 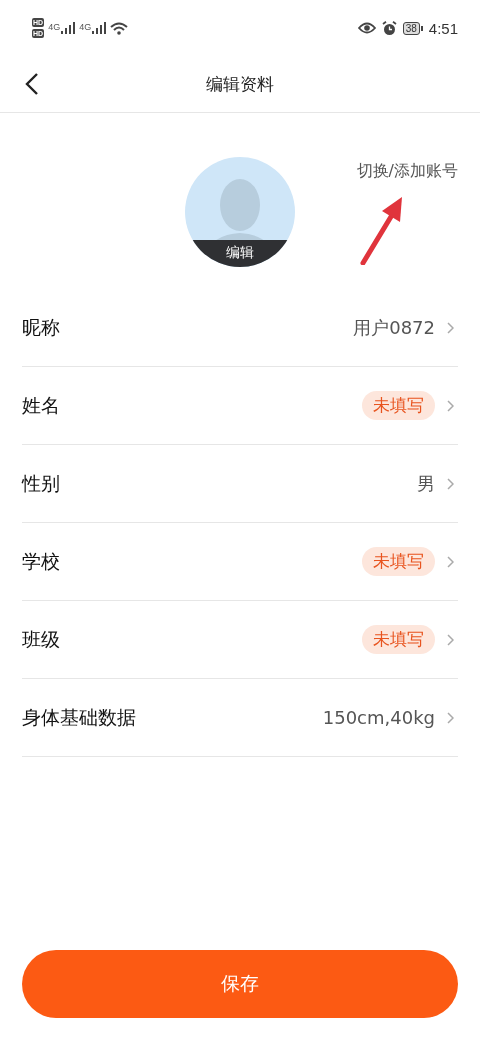 I want to click on row-label: 姓名, so click(x=41, y=405).